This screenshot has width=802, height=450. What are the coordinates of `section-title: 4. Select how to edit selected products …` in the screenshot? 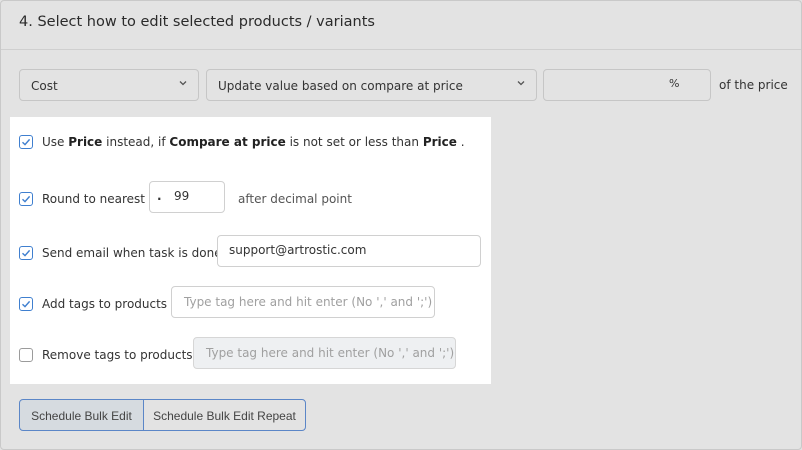 It's located at (197, 22).